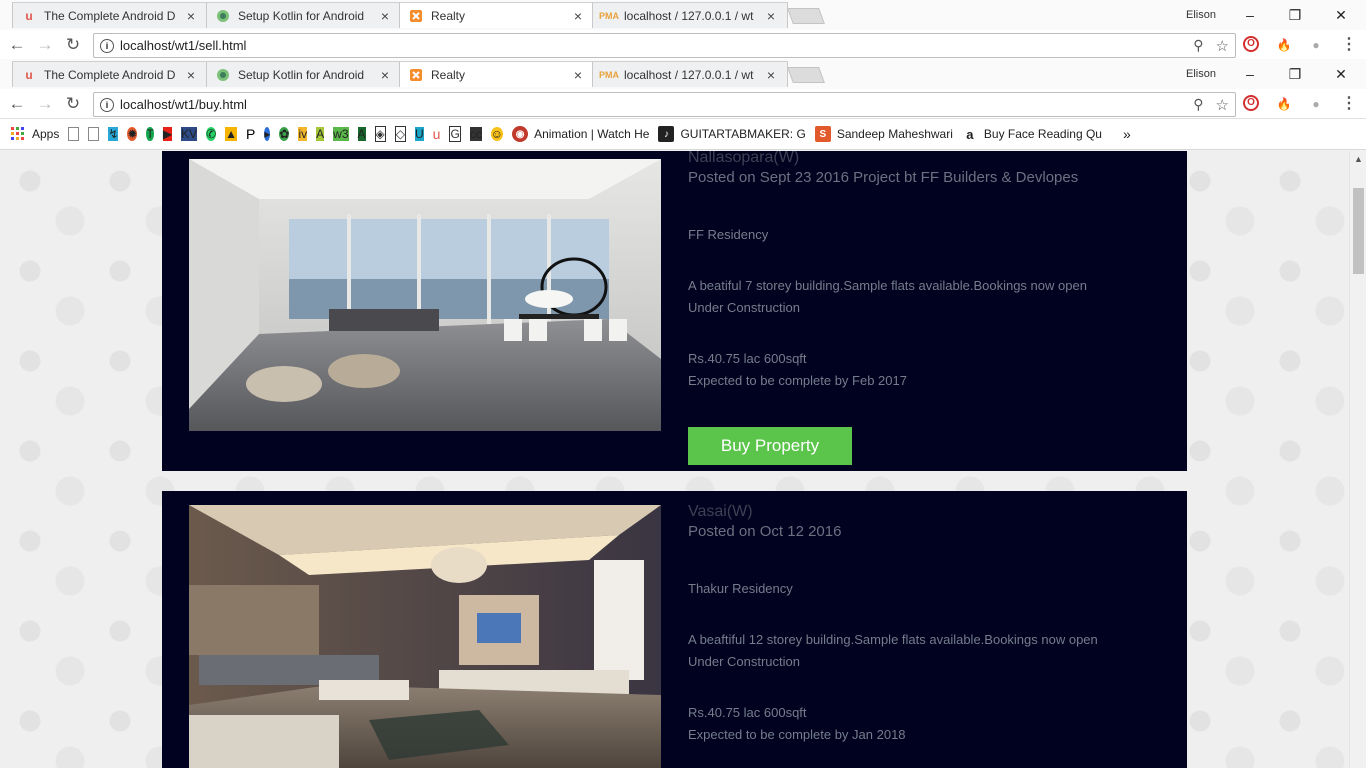 The image size is (1366, 768). I want to click on youtube-icon: ▶, so click(167, 134).